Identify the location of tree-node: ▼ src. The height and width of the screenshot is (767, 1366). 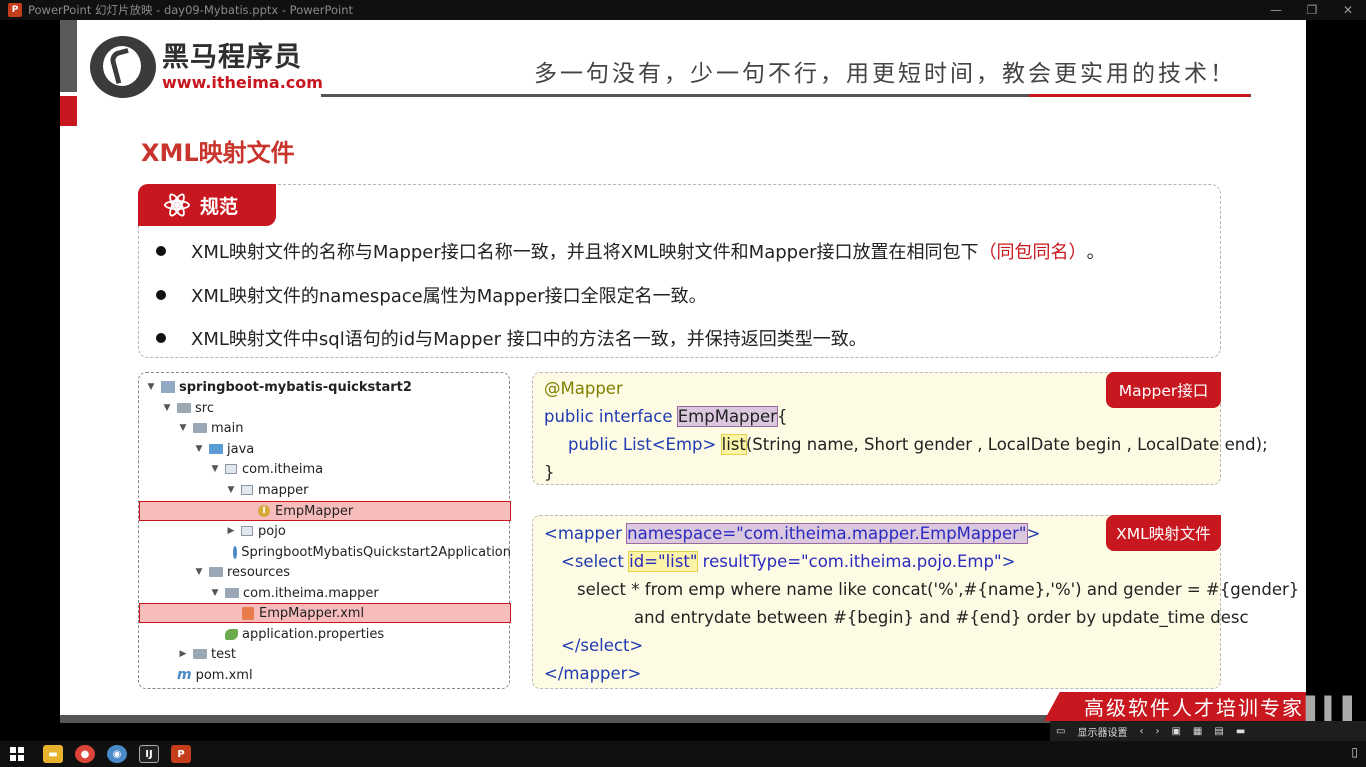
(325, 408).